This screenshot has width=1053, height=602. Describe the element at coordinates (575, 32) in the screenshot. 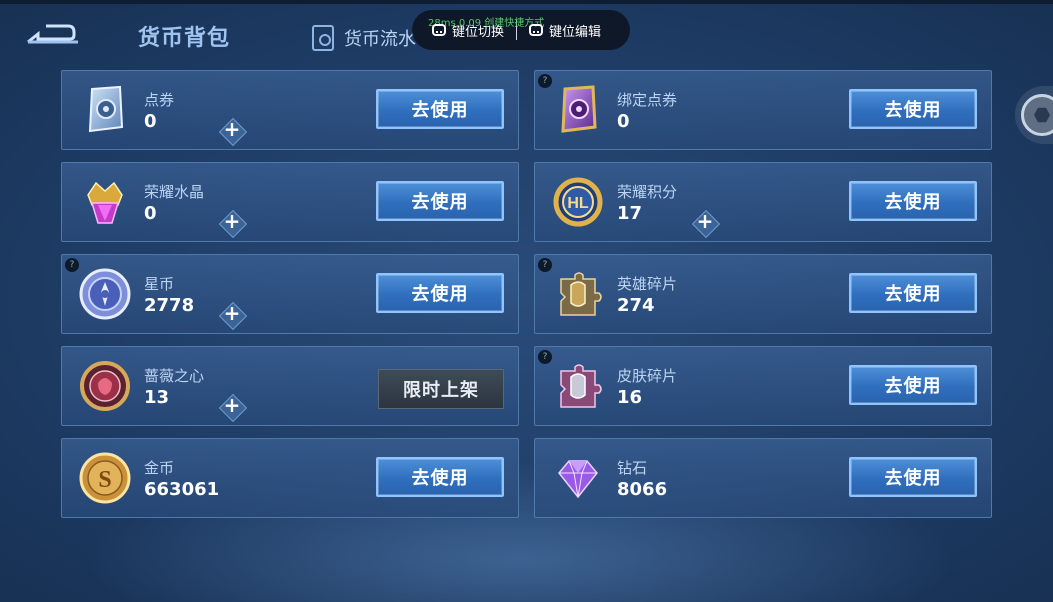

I see `key-edit-label: 键位编辑` at that location.